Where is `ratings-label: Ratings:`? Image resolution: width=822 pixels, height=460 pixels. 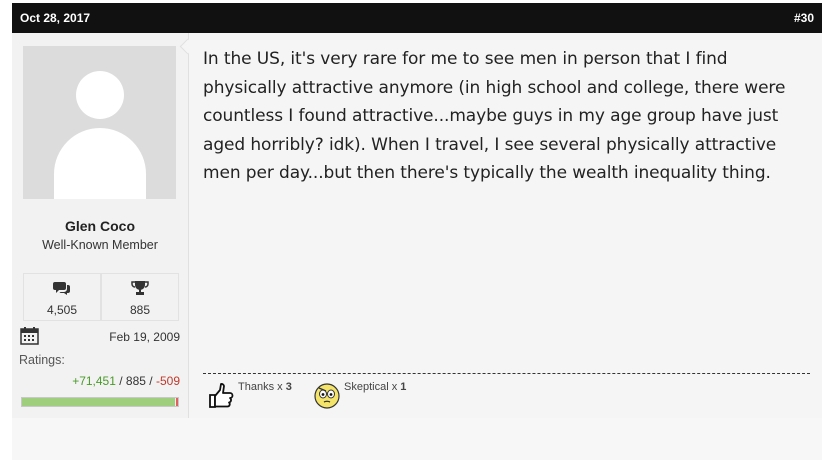
ratings-label: Ratings: is located at coordinates (42, 360).